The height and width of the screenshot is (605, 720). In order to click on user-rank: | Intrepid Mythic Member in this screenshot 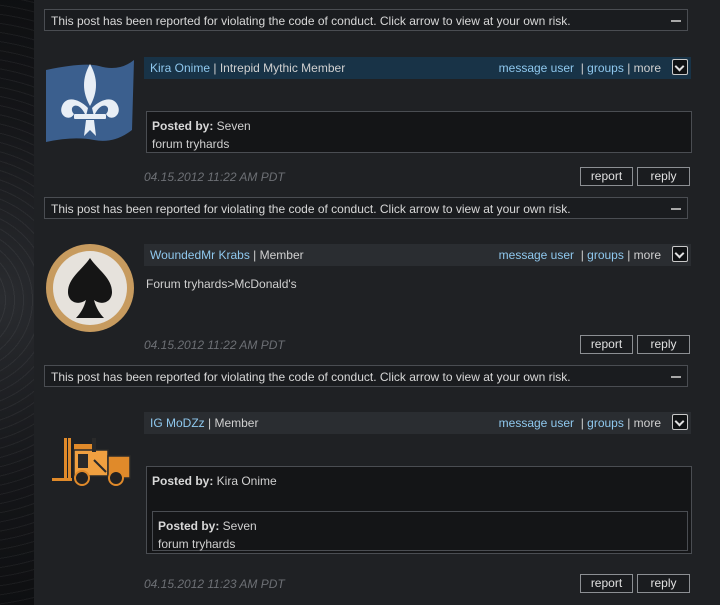, I will do `click(278, 68)`.